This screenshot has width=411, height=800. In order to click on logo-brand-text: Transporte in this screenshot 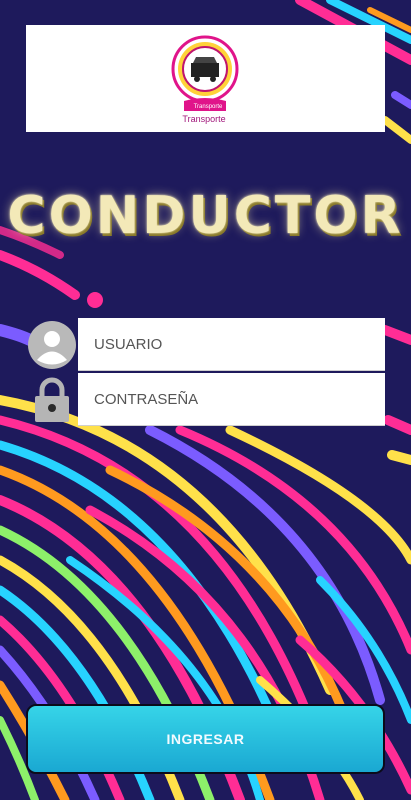, I will do `click(208, 107)`.